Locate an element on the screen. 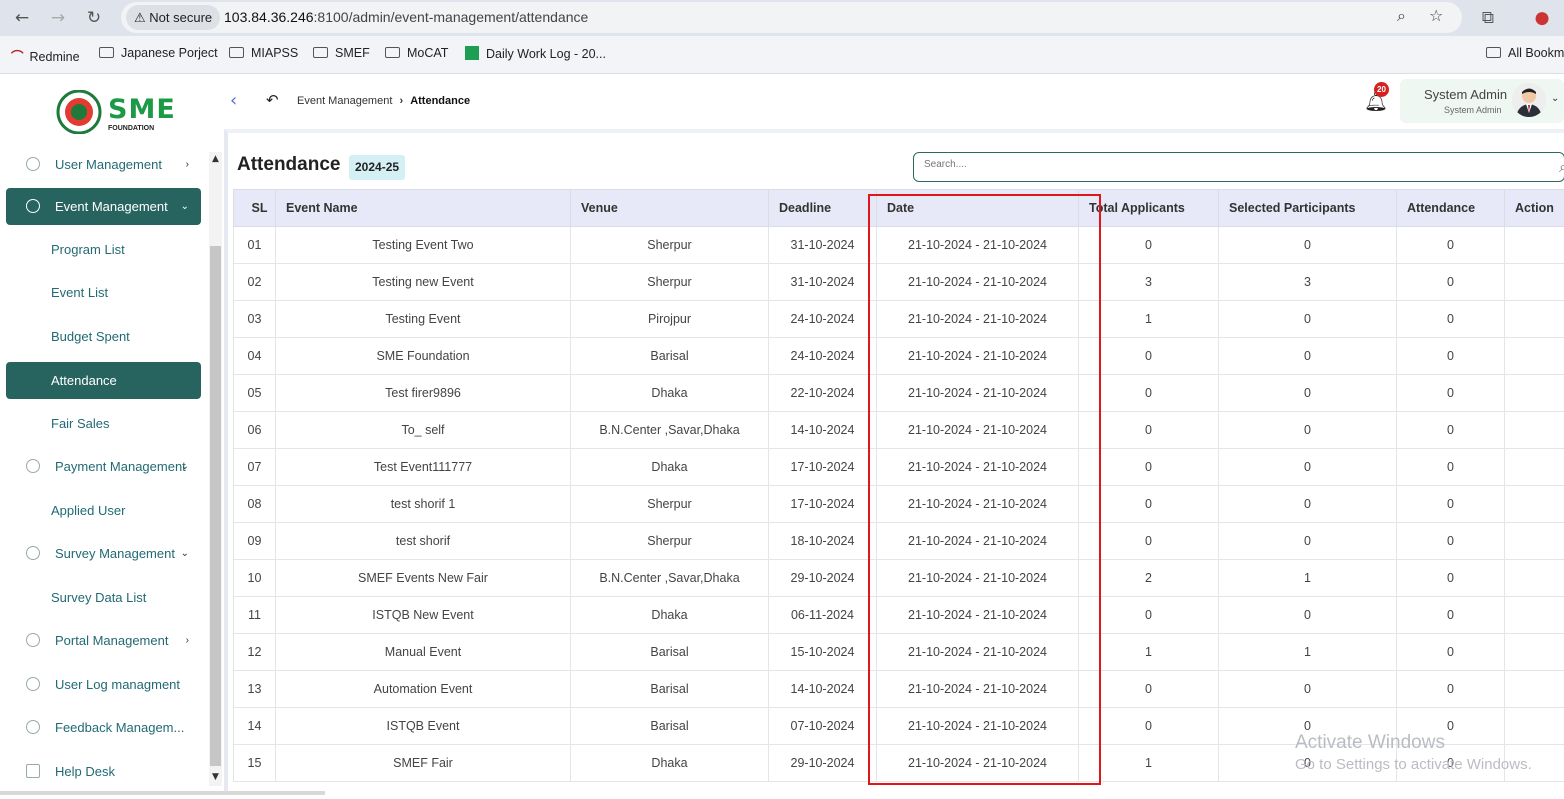 Image resolution: width=1564 pixels, height=799 pixels. user-log-icon is located at coordinates (33, 684).